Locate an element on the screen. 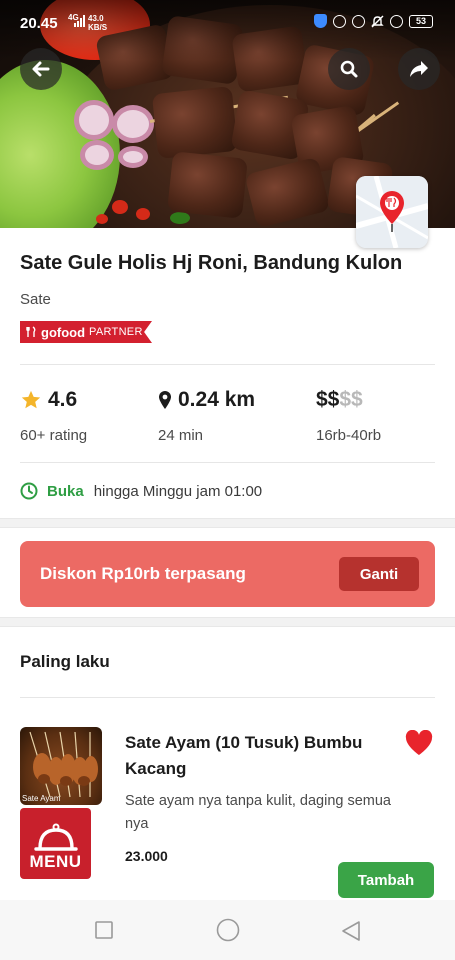 The height and width of the screenshot is (960, 455). rating-value: 4.6 is located at coordinates (63, 399).